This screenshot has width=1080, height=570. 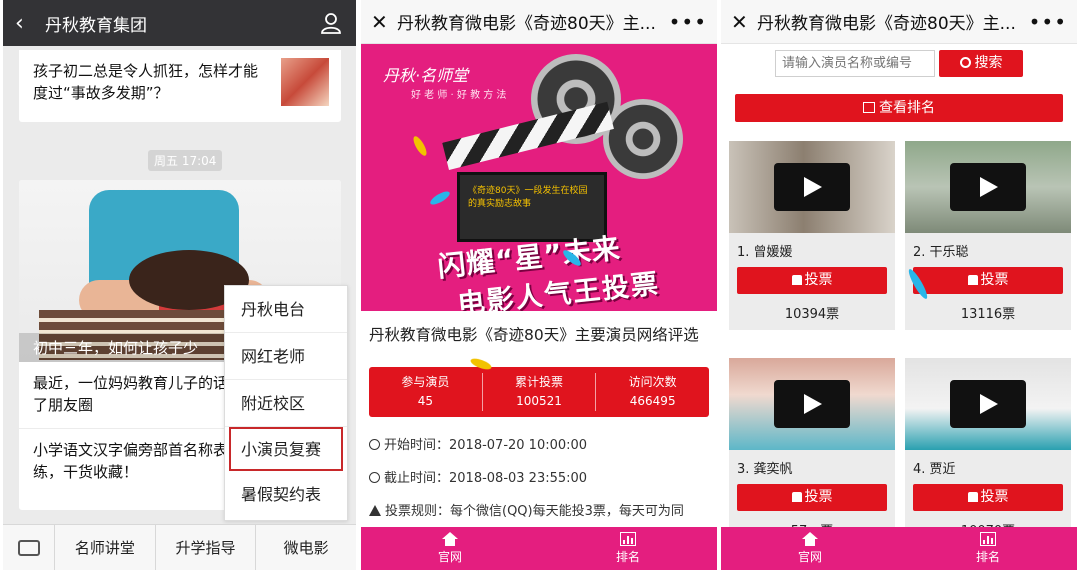 What do you see at coordinates (539, 401) in the screenshot?
I see `stat-value: 100521` at bounding box center [539, 401].